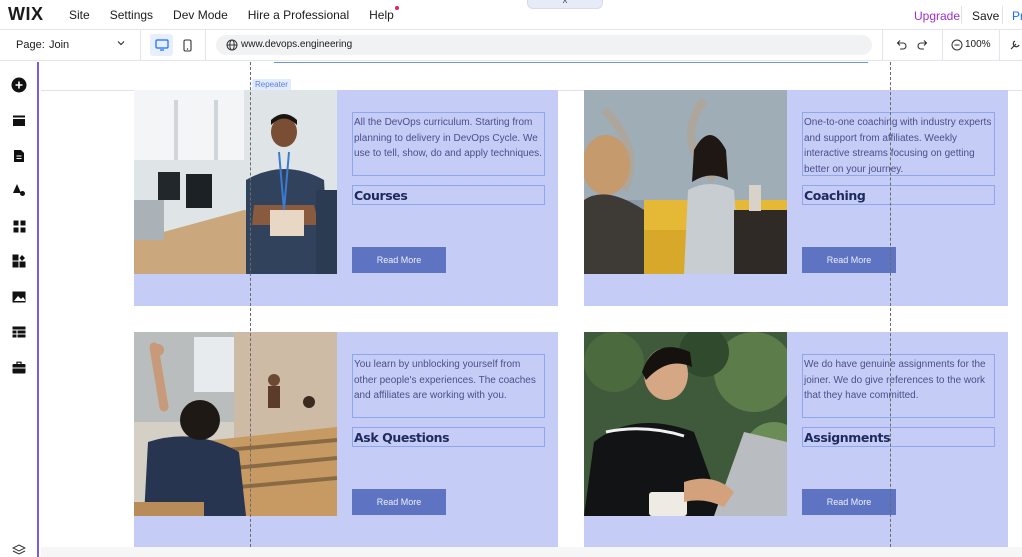 The image size is (1022, 557). What do you see at coordinates (31, 14) in the screenshot?
I see `wix-logo: WIX` at bounding box center [31, 14].